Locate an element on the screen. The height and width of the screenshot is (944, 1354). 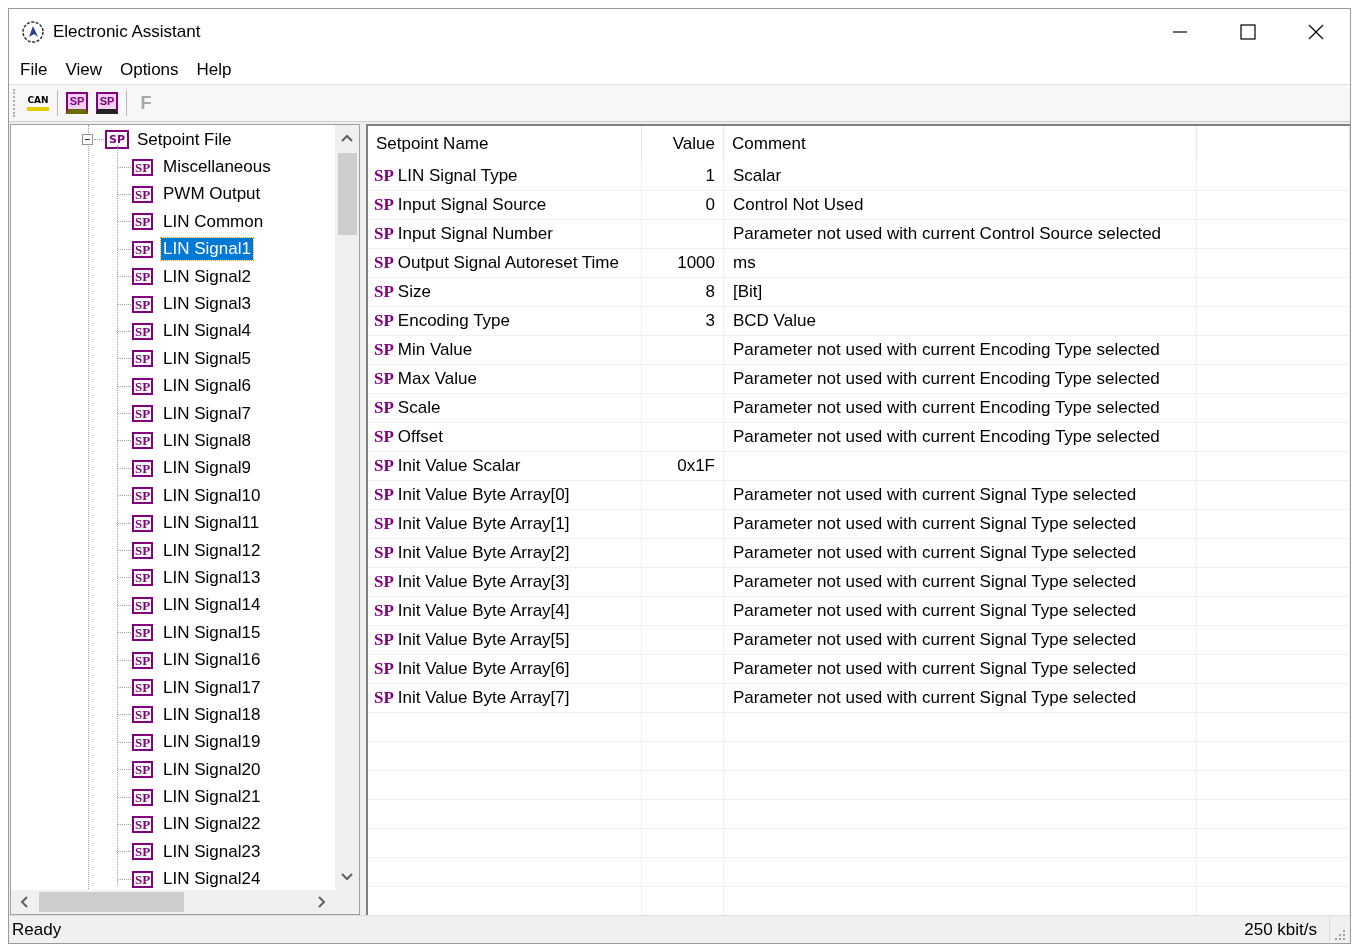
setpoint-name: Init Value Byte Array[7] is located at coordinates (483, 698).